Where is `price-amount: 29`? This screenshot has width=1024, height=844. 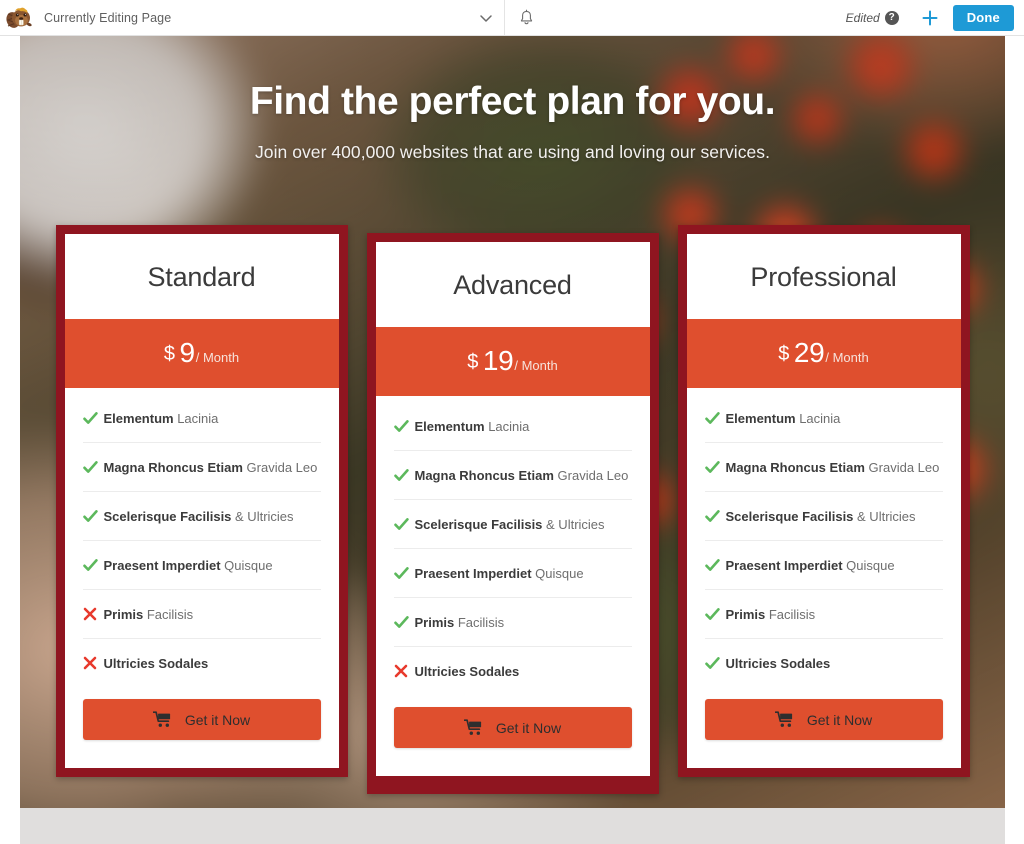
price-amount: 29 is located at coordinates (809, 352).